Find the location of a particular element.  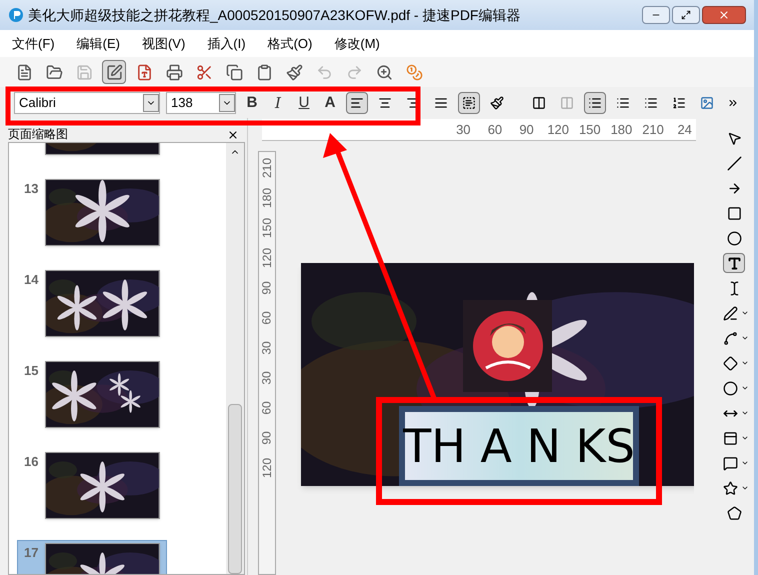

size-dropdown: 138 is located at coordinates (201, 103).